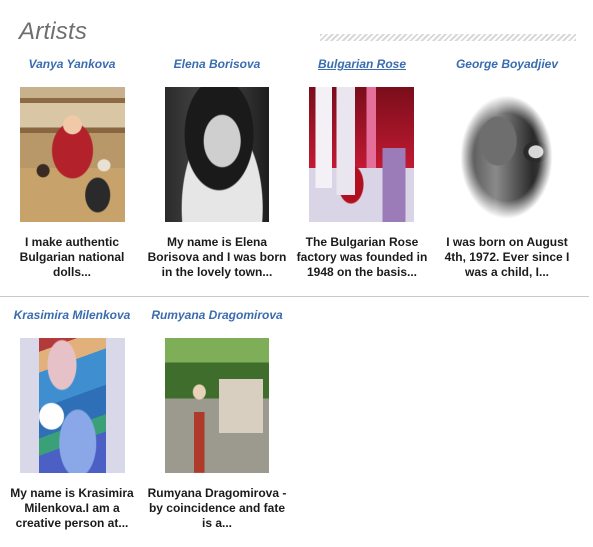  What do you see at coordinates (294, 296) in the screenshot?
I see `row-divider` at bounding box center [294, 296].